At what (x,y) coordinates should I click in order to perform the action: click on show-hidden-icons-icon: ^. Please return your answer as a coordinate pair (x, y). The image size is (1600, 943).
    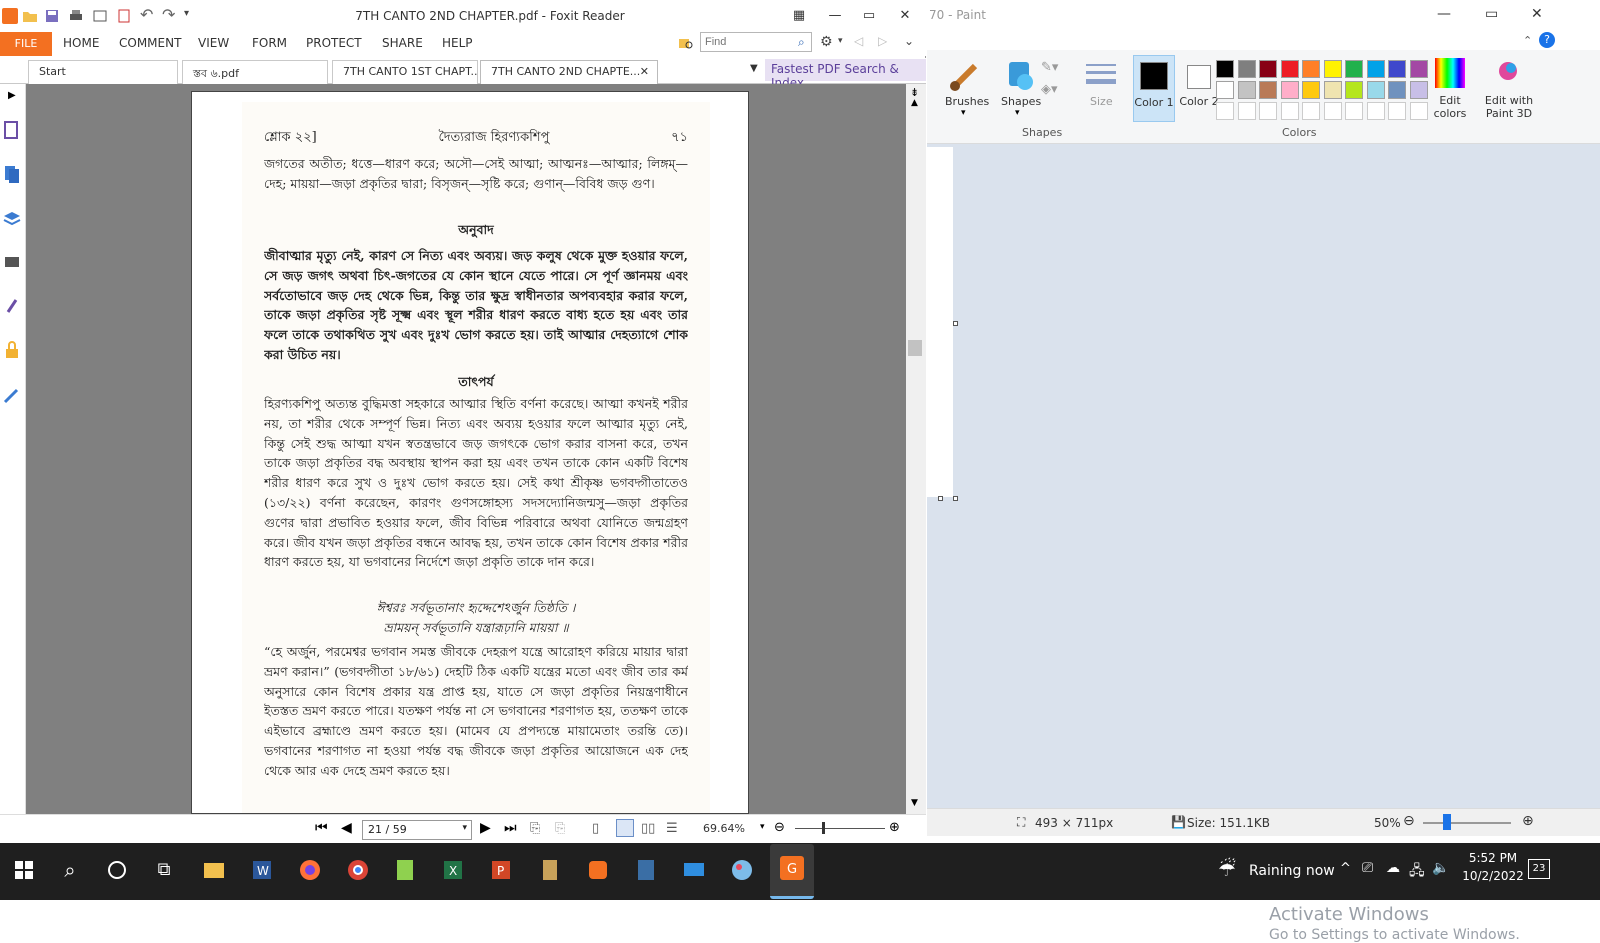
    Looking at the image, I should click on (1345, 868).